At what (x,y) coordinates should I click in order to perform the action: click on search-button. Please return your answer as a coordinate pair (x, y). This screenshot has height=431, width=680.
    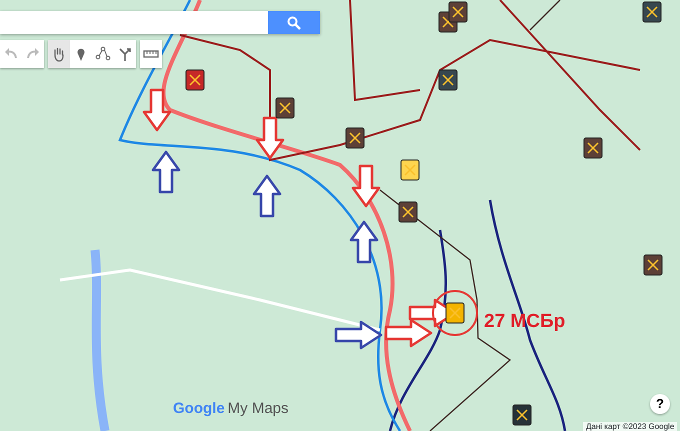
    Looking at the image, I should click on (294, 22).